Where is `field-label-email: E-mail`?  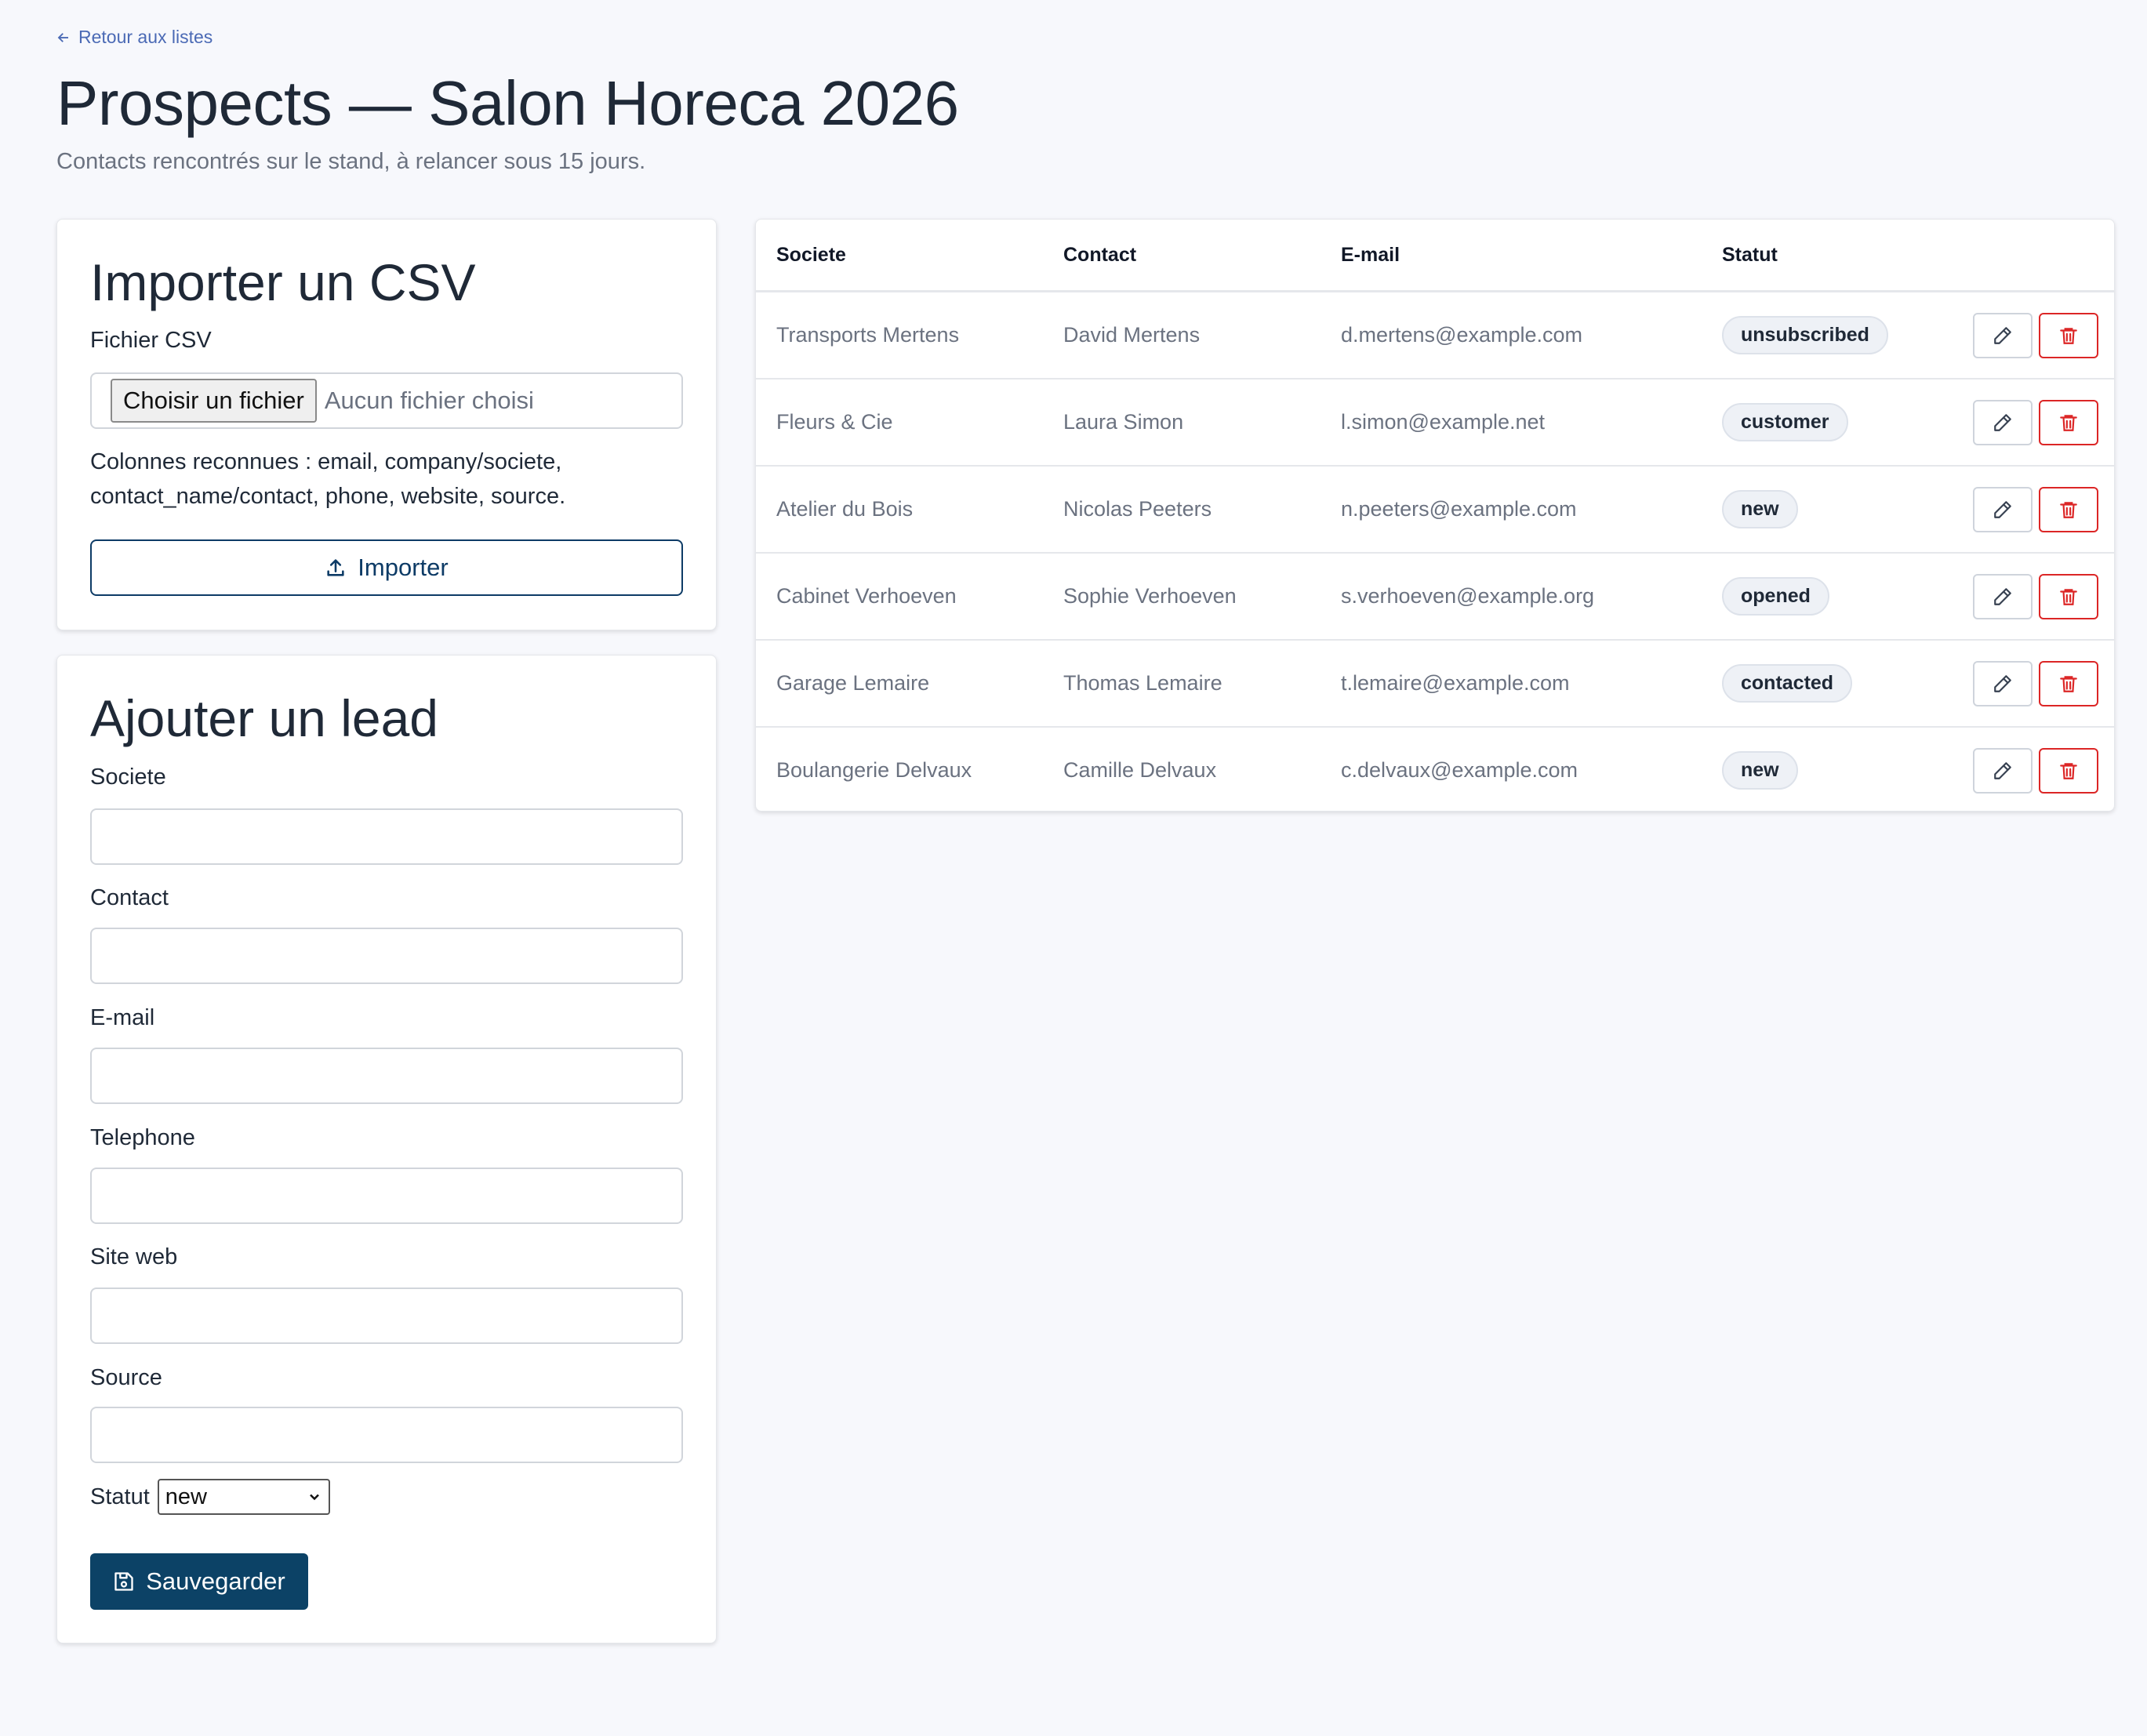 field-label-email: E-mail is located at coordinates (122, 1017).